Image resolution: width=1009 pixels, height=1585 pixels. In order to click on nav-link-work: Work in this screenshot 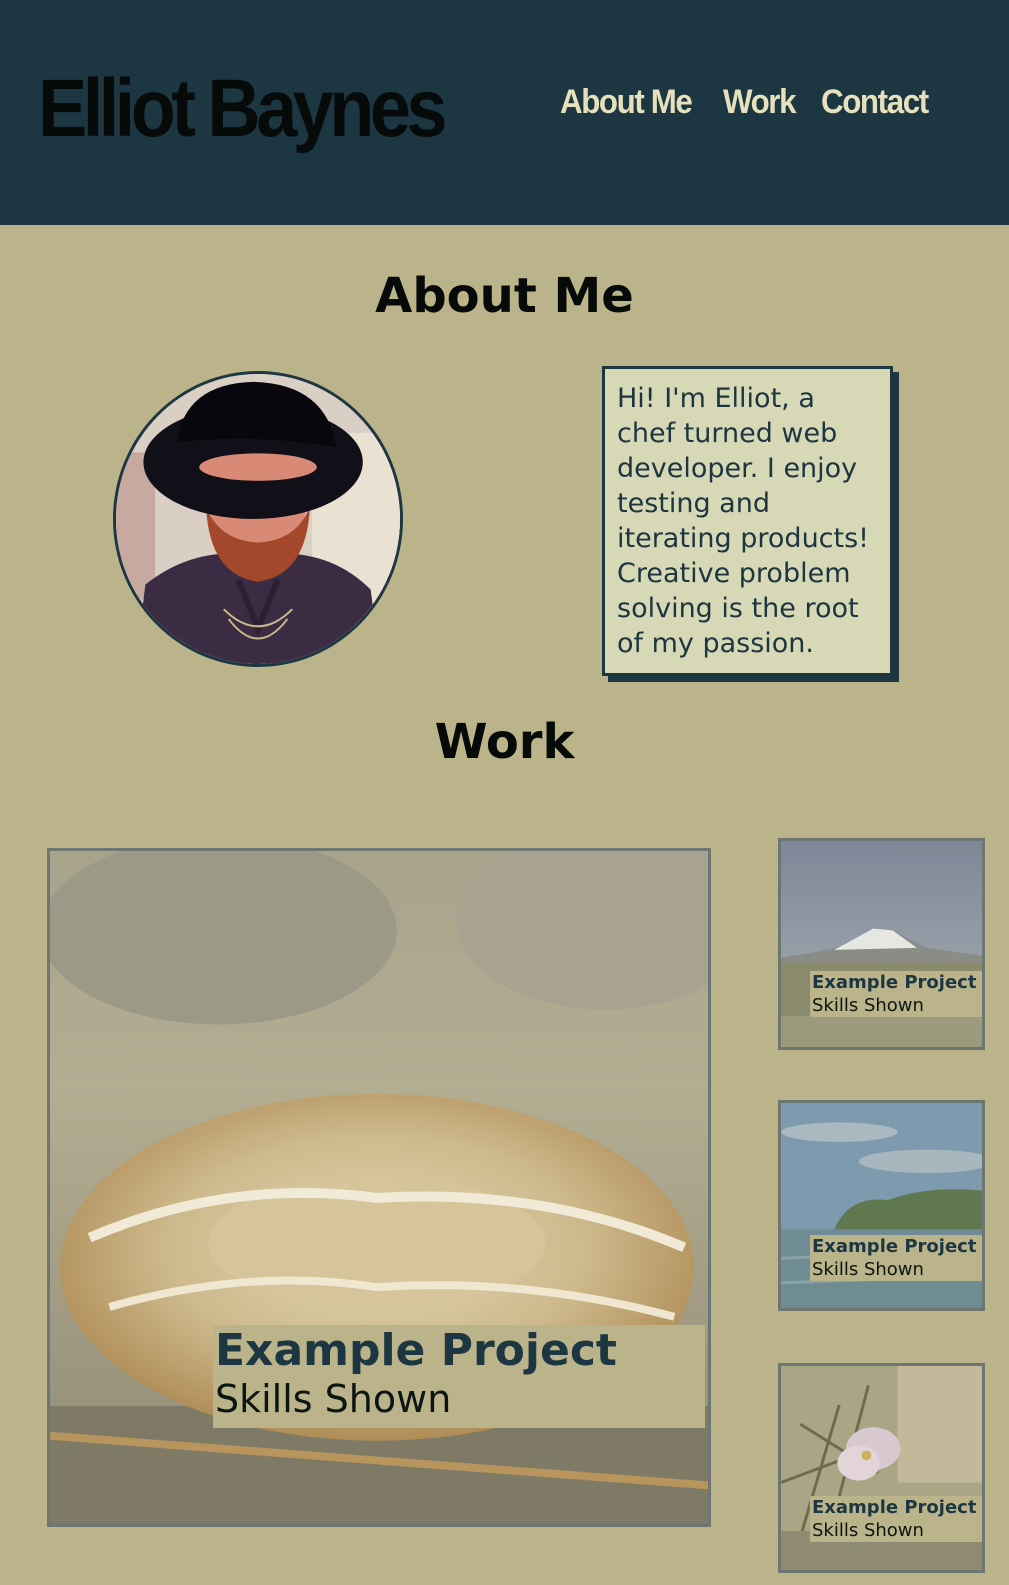, I will do `click(760, 102)`.